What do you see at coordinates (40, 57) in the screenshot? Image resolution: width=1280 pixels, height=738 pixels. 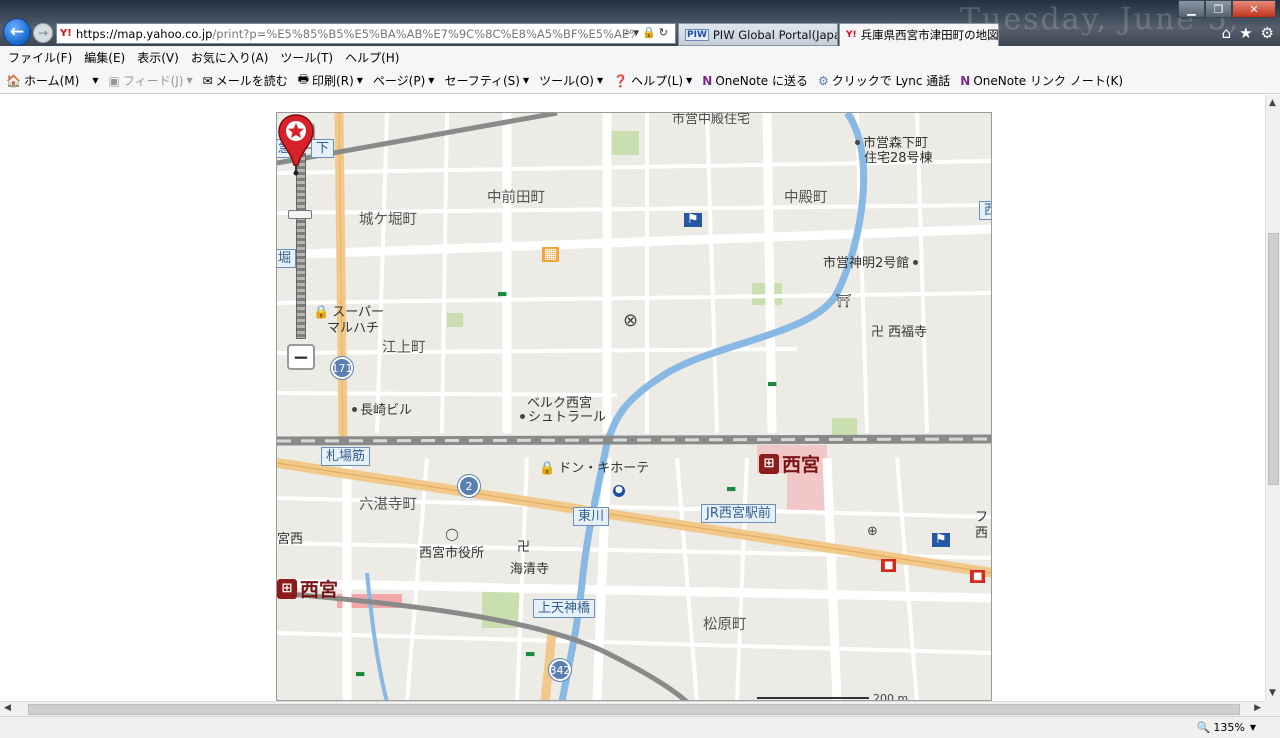 I see `menu-file: ファイル(F)` at bounding box center [40, 57].